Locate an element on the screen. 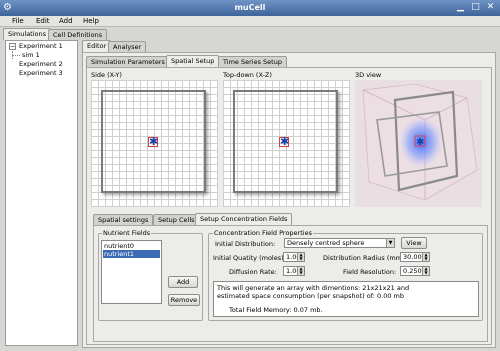 The image size is (500, 351). window-title: muCell is located at coordinates (250, 7).